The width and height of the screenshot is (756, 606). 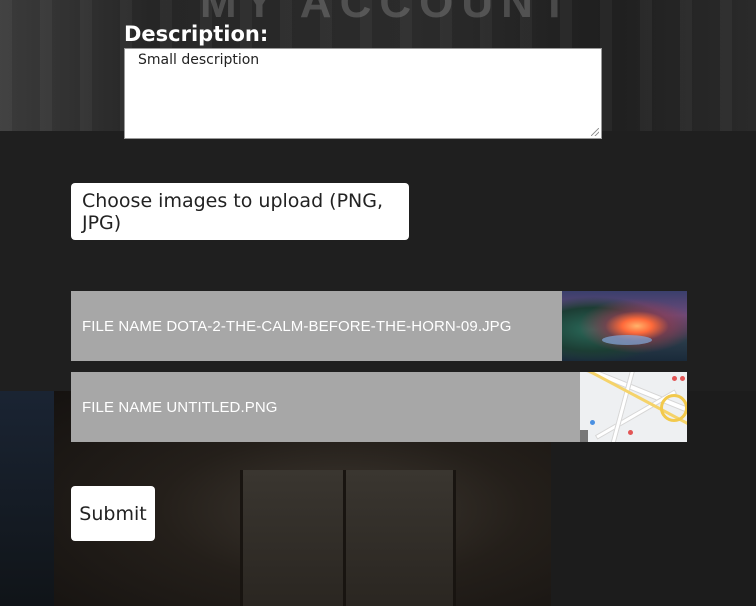 What do you see at coordinates (624, 326) in the screenshot?
I see `landscape-image-thumbnail` at bounding box center [624, 326].